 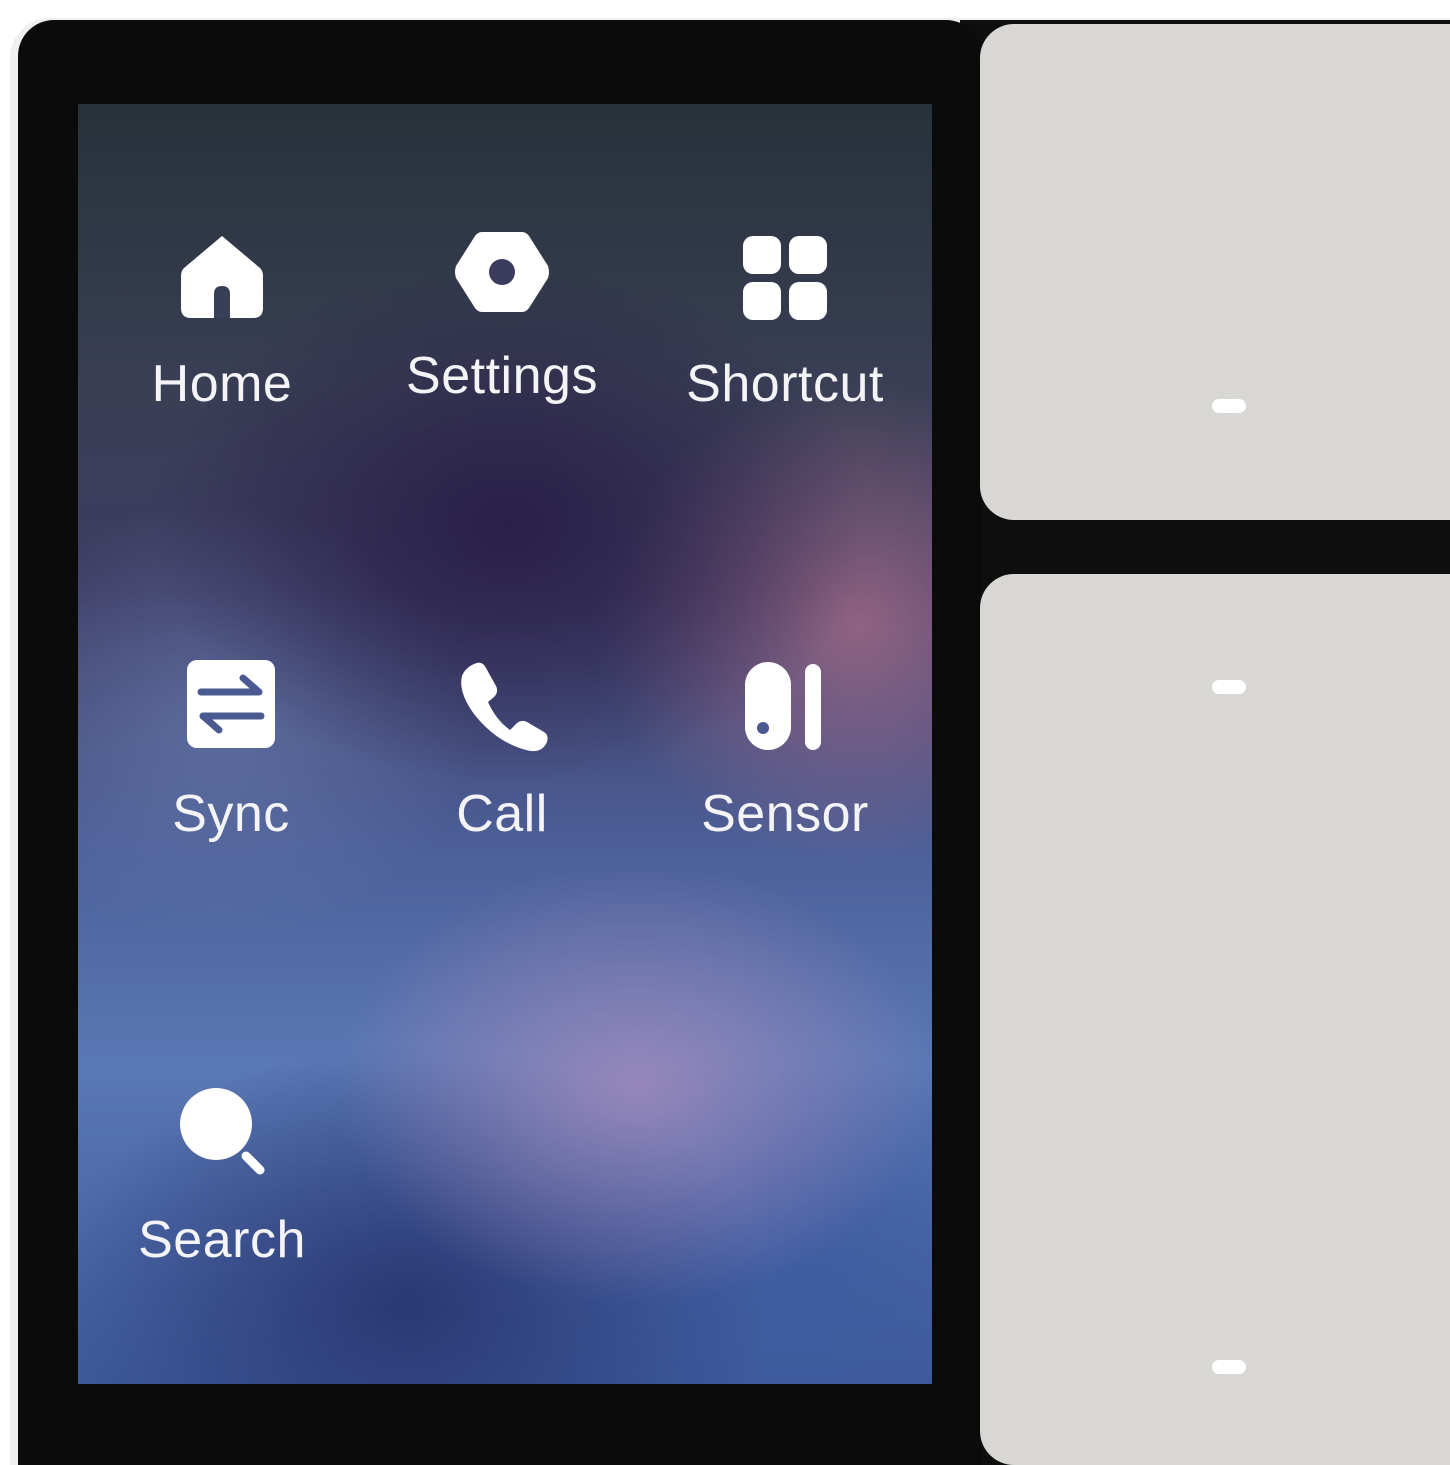 What do you see at coordinates (783, 706) in the screenshot?
I see `sensor-icon` at bounding box center [783, 706].